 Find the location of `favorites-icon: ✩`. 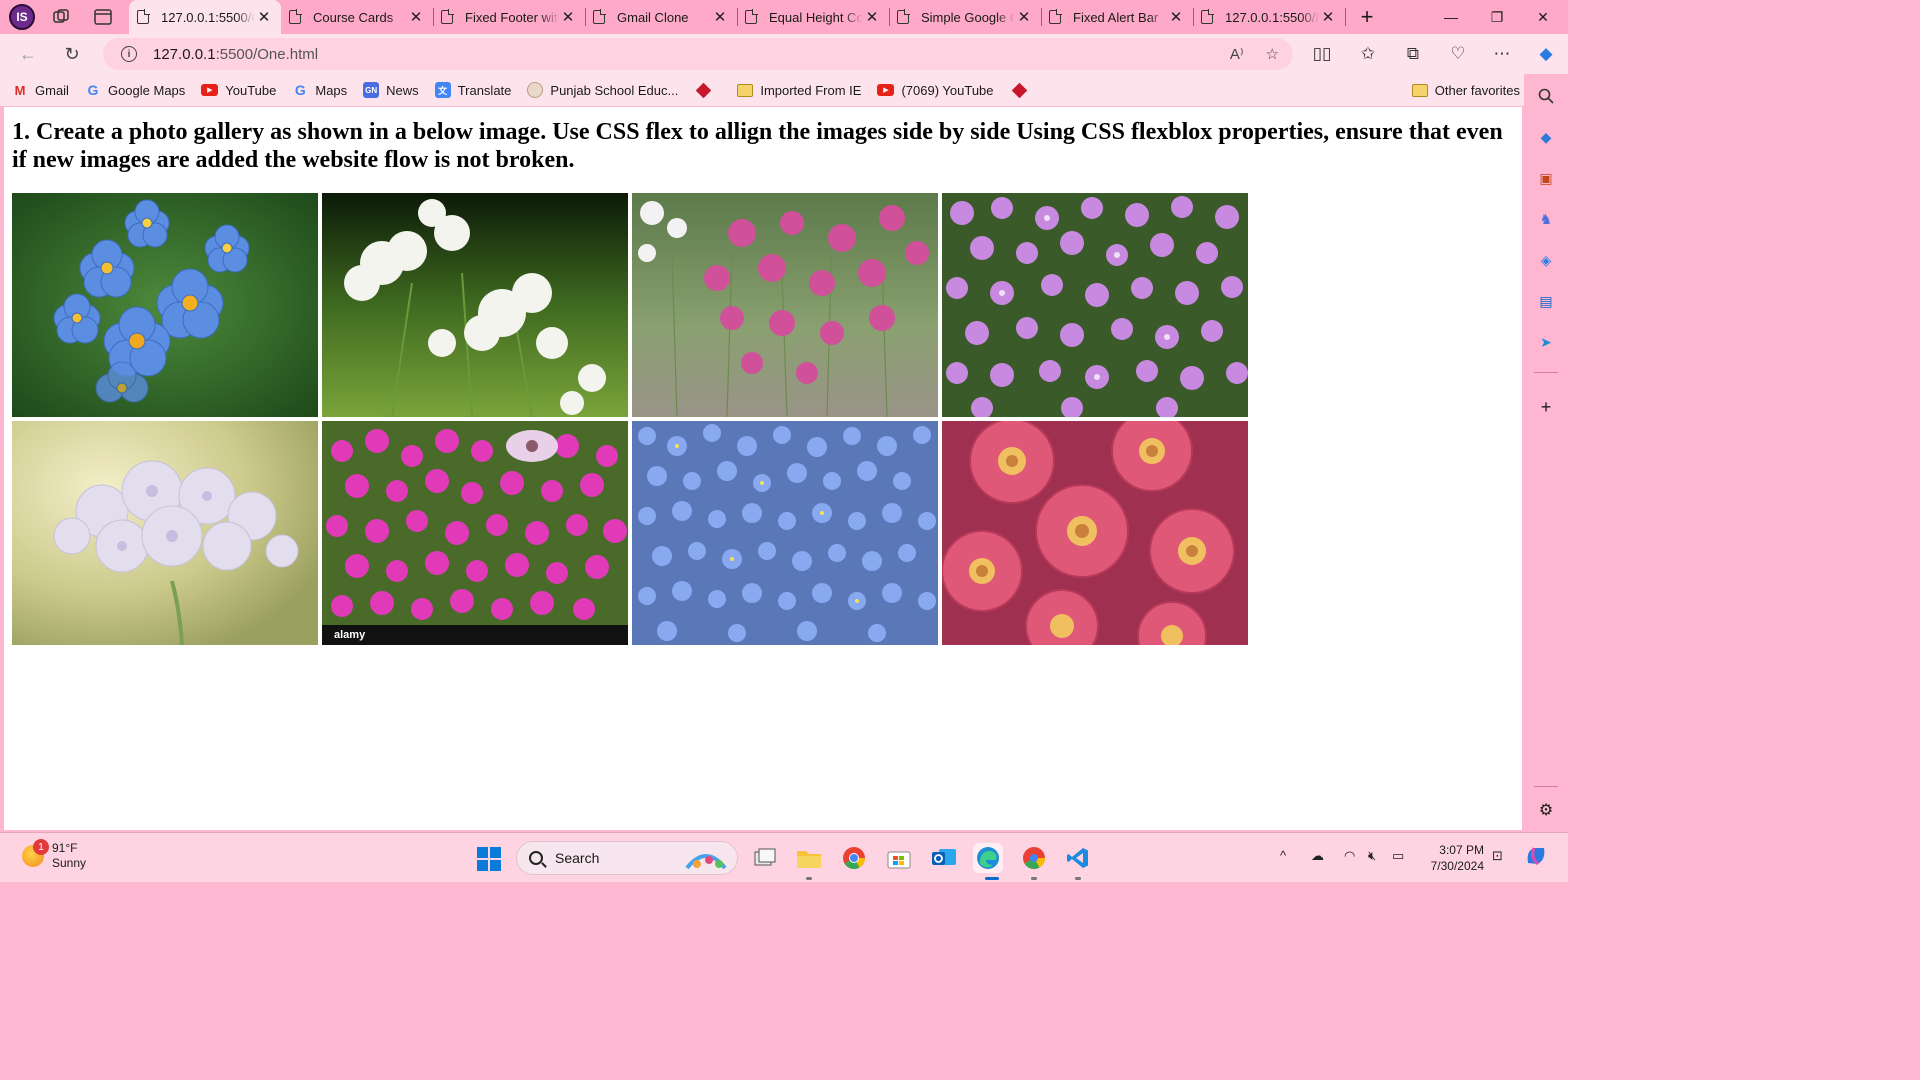

favorites-icon: ✩ is located at coordinates (1368, 54).